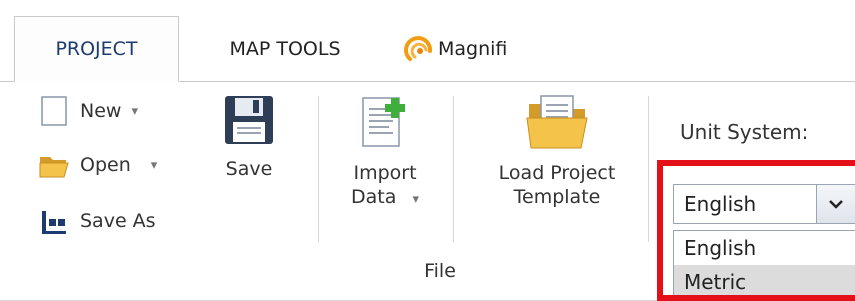 This screenshot has width=855, height=301. I want to click on tab-magnifi: Magnifi, so click(479, 49).